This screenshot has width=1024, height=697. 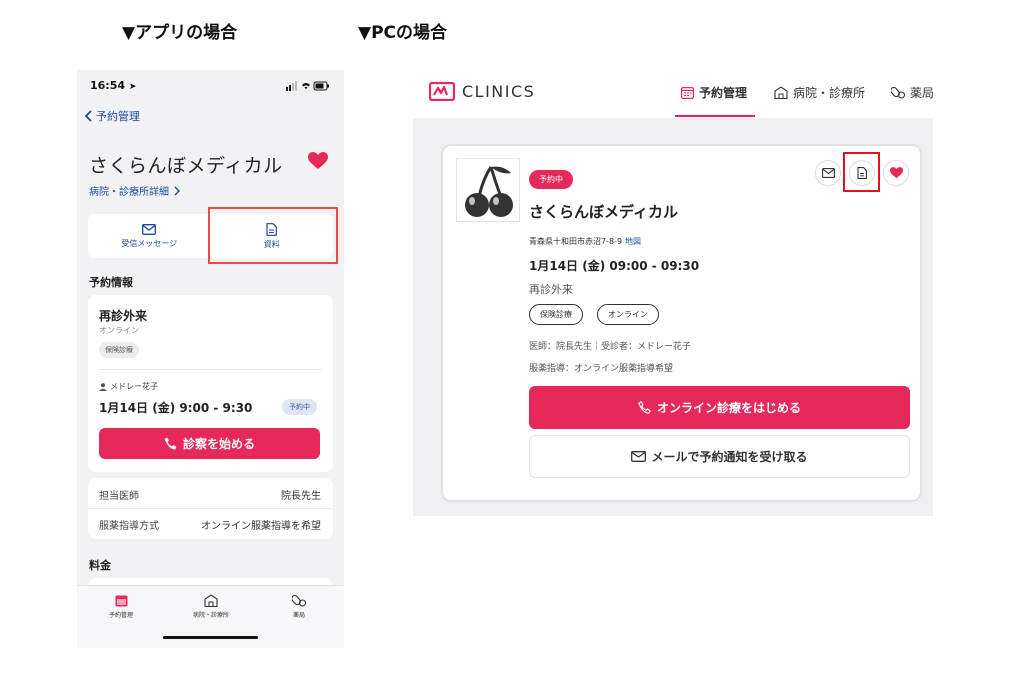 I want to click on reservation-heading: 予約情報, so click(x=111, y=282).